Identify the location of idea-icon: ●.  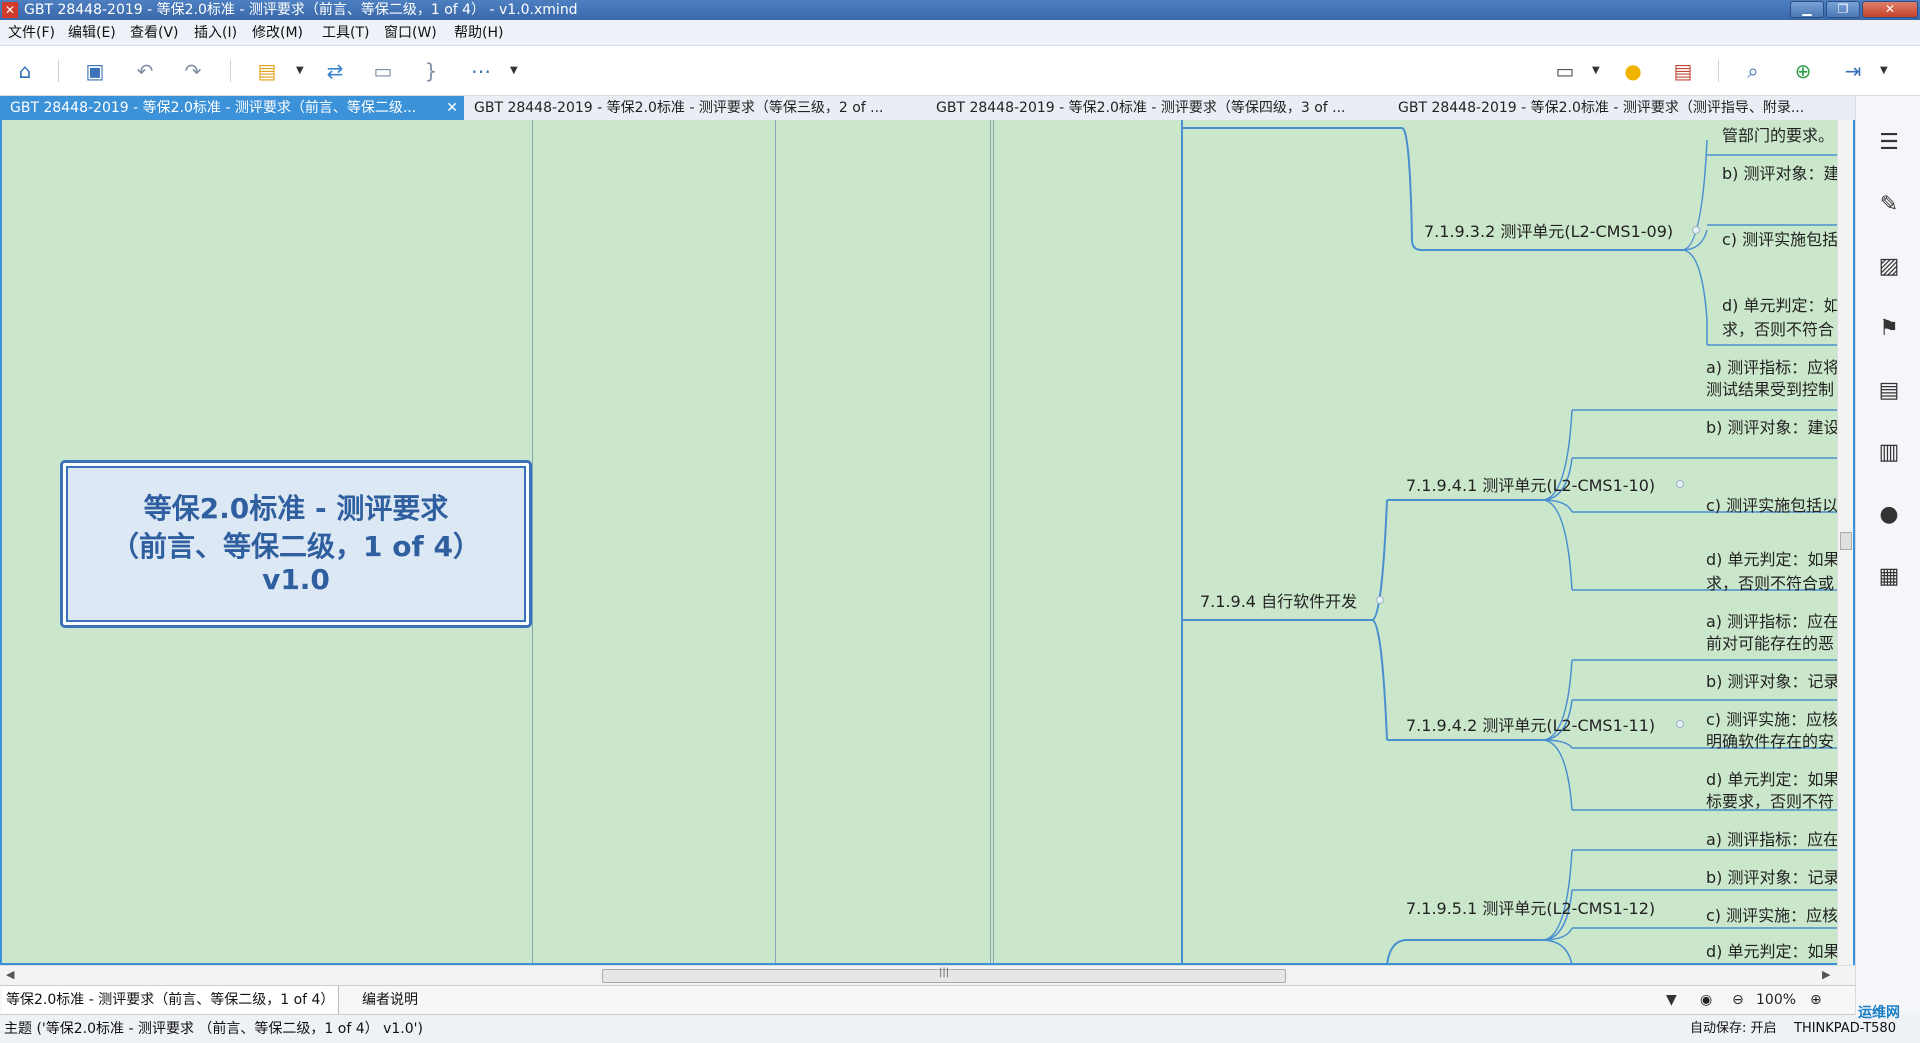
(1633, 71).